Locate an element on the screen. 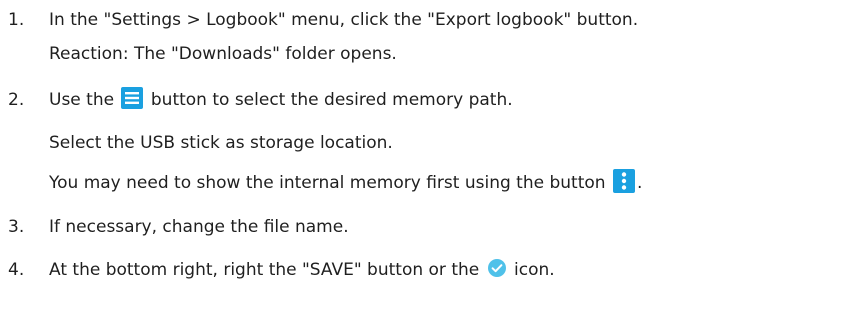  step-4-number: 4. is located at coordinates (16, 270).